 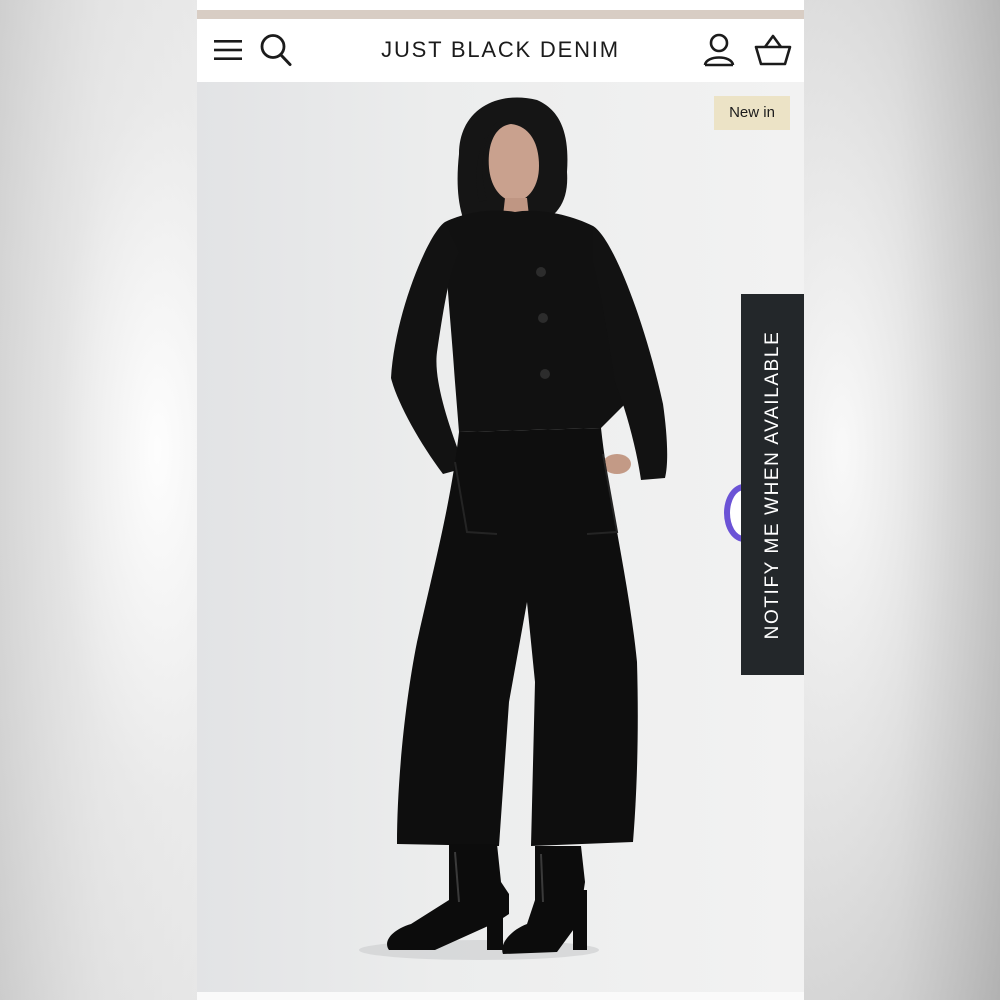 I want to click on new-in-badge: New in, so click(x=752, y=113).